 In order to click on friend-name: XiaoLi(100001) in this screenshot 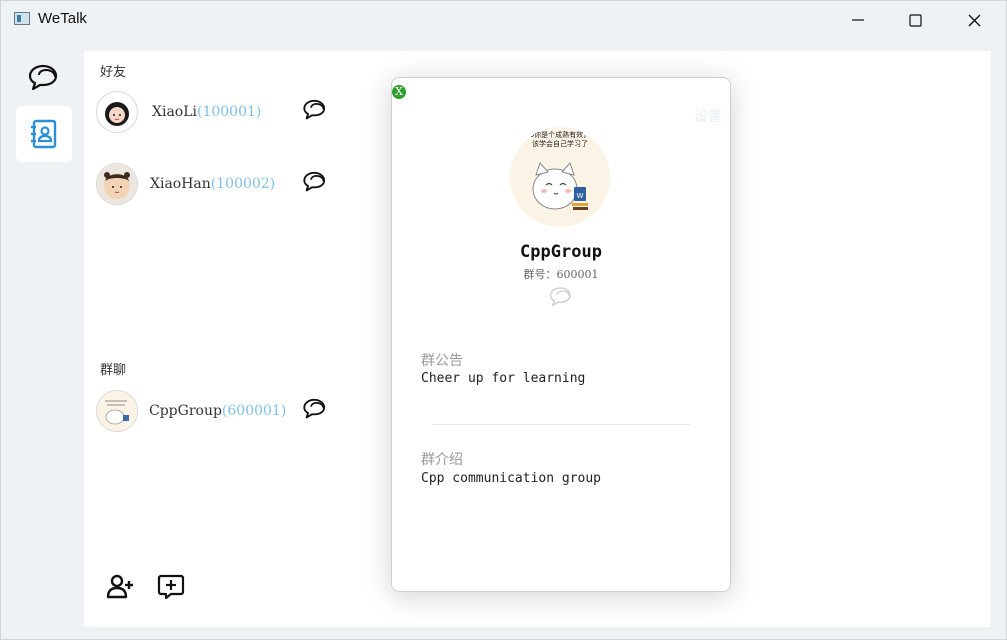, I will do `click(207, 112)`.